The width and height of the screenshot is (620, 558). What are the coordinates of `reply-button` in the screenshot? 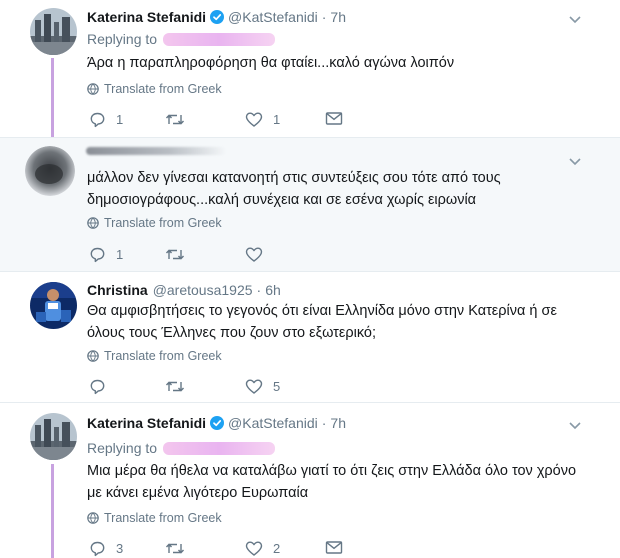 It's located at (102, 386).